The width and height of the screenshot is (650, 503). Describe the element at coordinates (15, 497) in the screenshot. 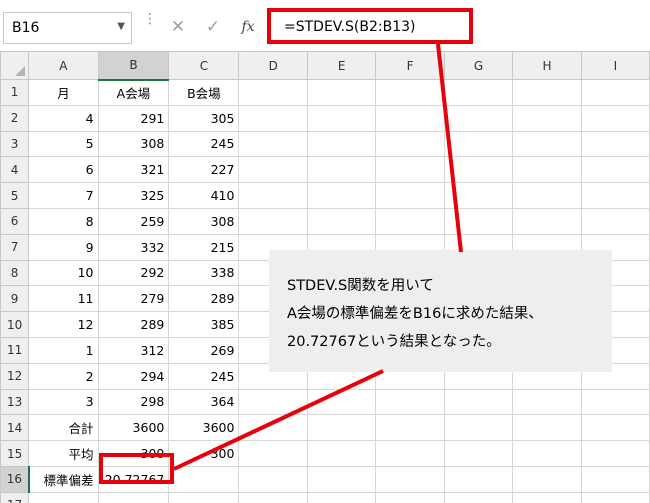

I see `row-header: 17` at that location.